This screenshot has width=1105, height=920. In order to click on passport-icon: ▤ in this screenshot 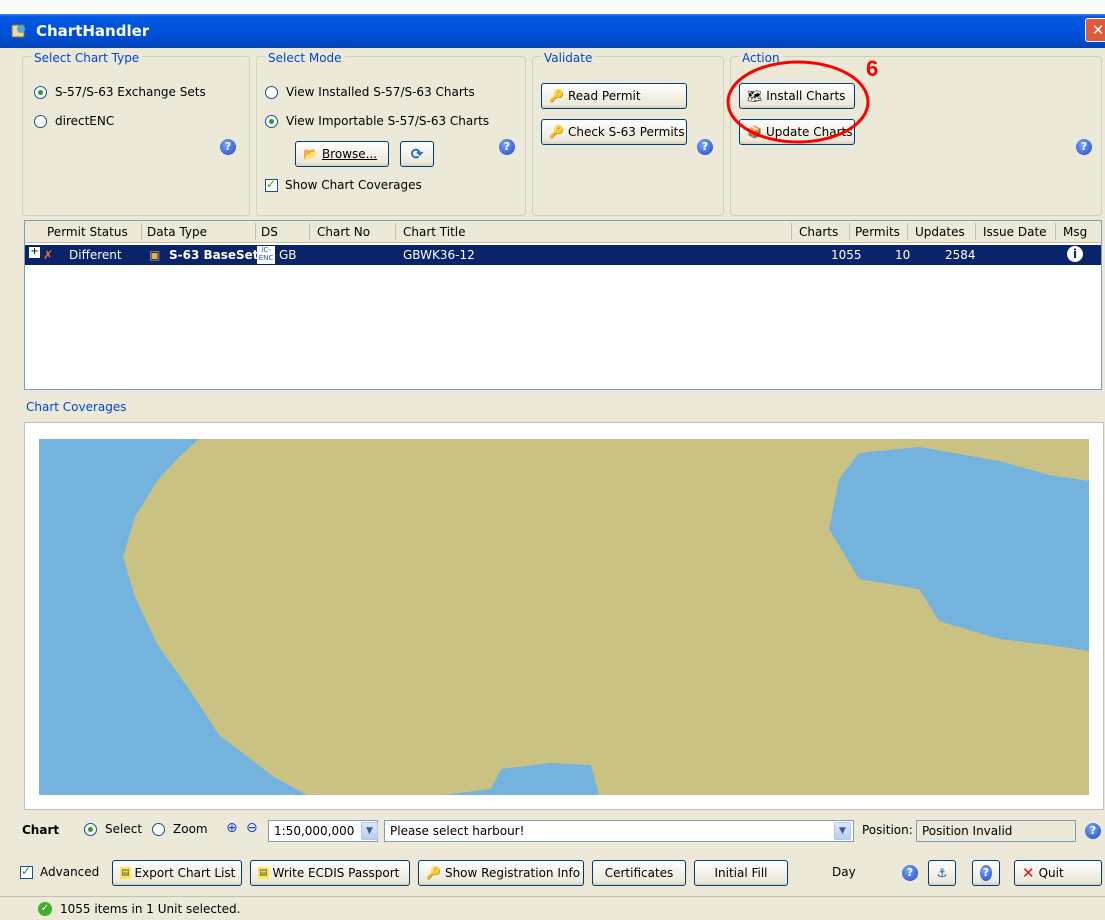, I will do `click(263, 873)`.